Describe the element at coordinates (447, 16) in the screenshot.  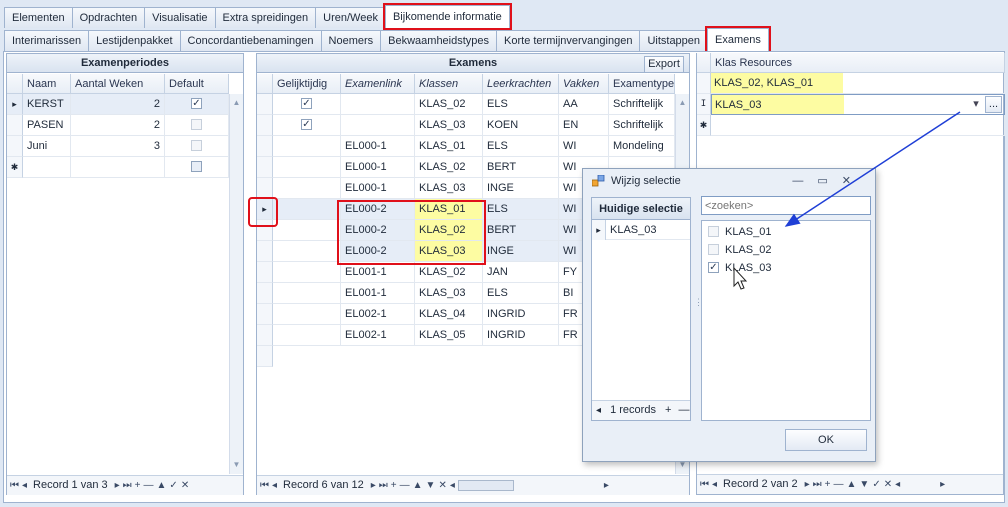
I see `tab-bijkomende-informatie: Bijkomende informatie` at that location.